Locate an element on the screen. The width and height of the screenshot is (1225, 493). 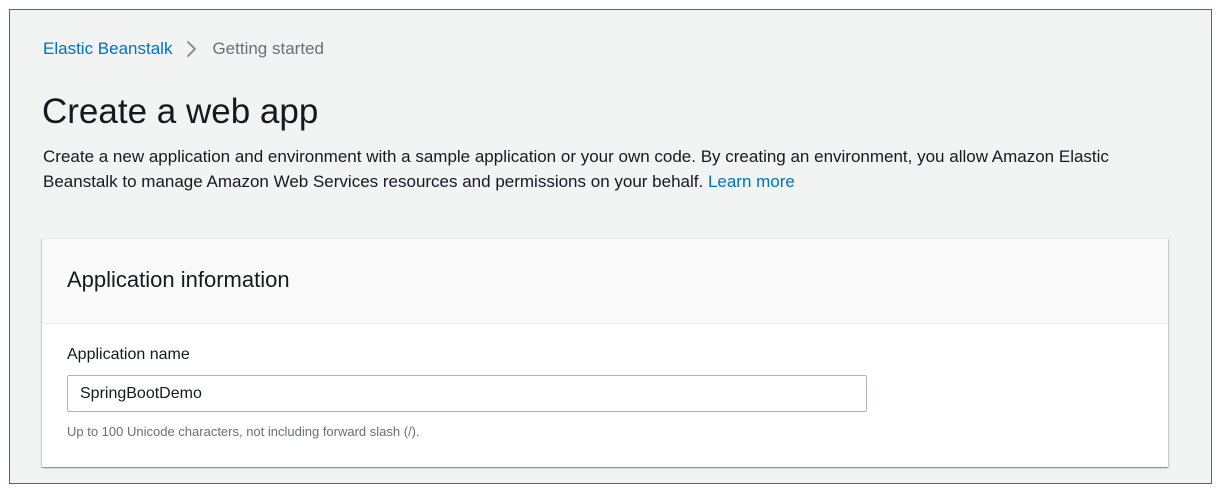
application-name-label: Application name is located at coordinates (128, 354).